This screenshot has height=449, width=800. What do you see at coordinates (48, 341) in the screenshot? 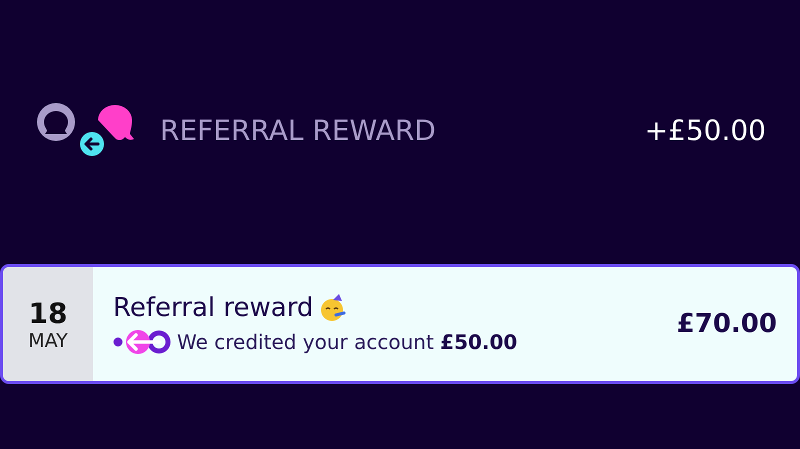
I see `date-month: MAY` at bounding box center [48, 341].